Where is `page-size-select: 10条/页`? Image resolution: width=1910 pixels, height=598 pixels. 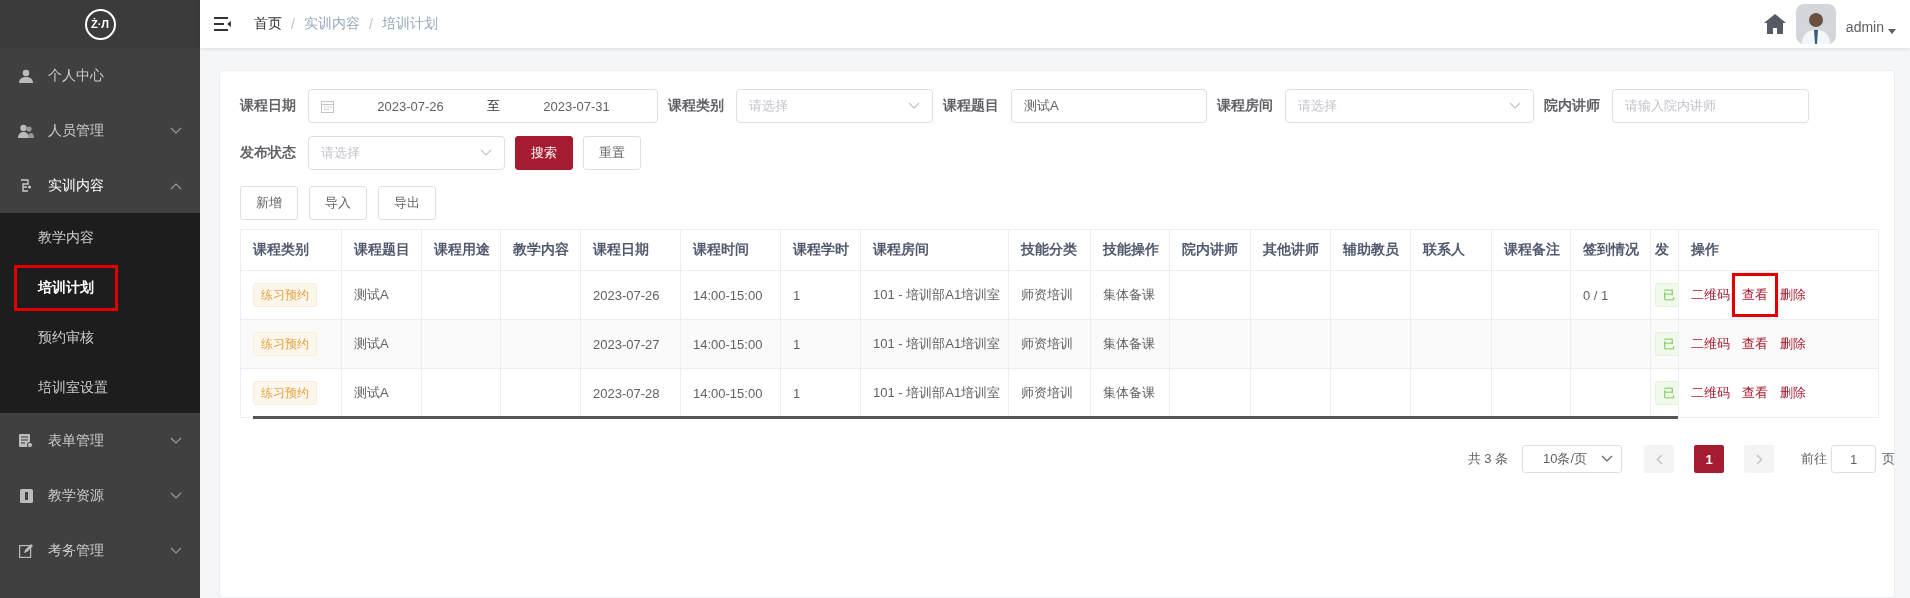 page-size-select: 10条/页 is located at coordinates (1572, 459).